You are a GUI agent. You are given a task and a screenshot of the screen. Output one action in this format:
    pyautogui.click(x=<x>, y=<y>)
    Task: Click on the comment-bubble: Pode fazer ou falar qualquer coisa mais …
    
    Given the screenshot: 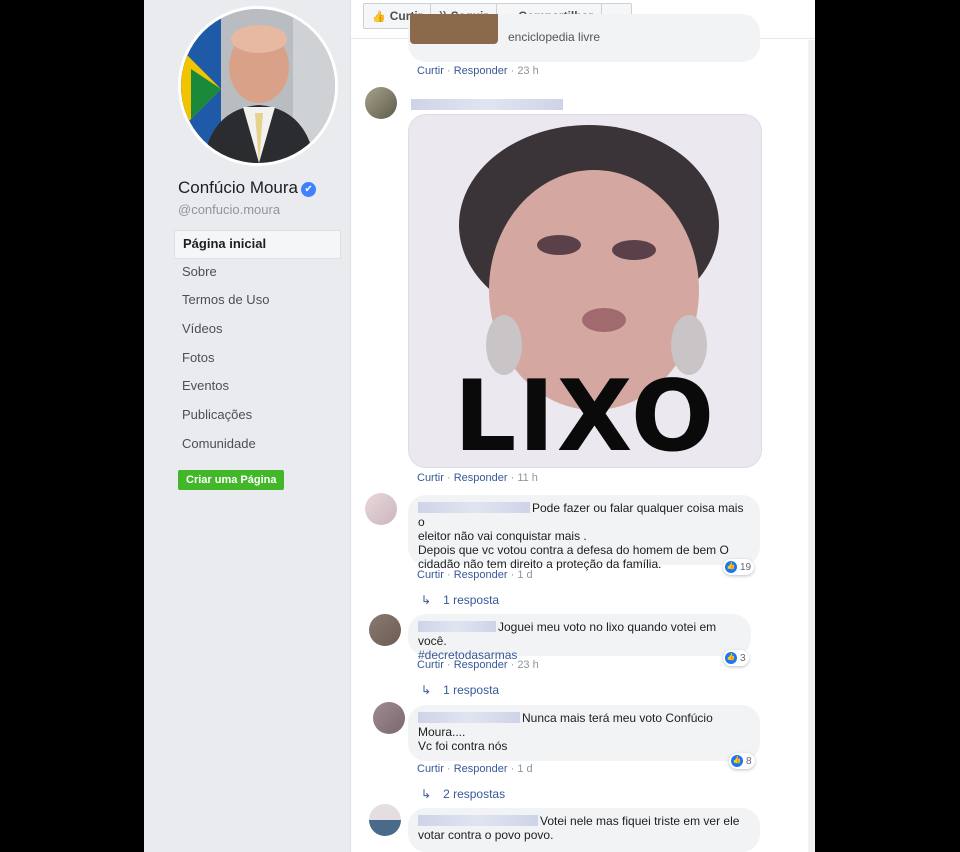 What is the action you would take?
    pyautogui.click(x=584, y=533)
    